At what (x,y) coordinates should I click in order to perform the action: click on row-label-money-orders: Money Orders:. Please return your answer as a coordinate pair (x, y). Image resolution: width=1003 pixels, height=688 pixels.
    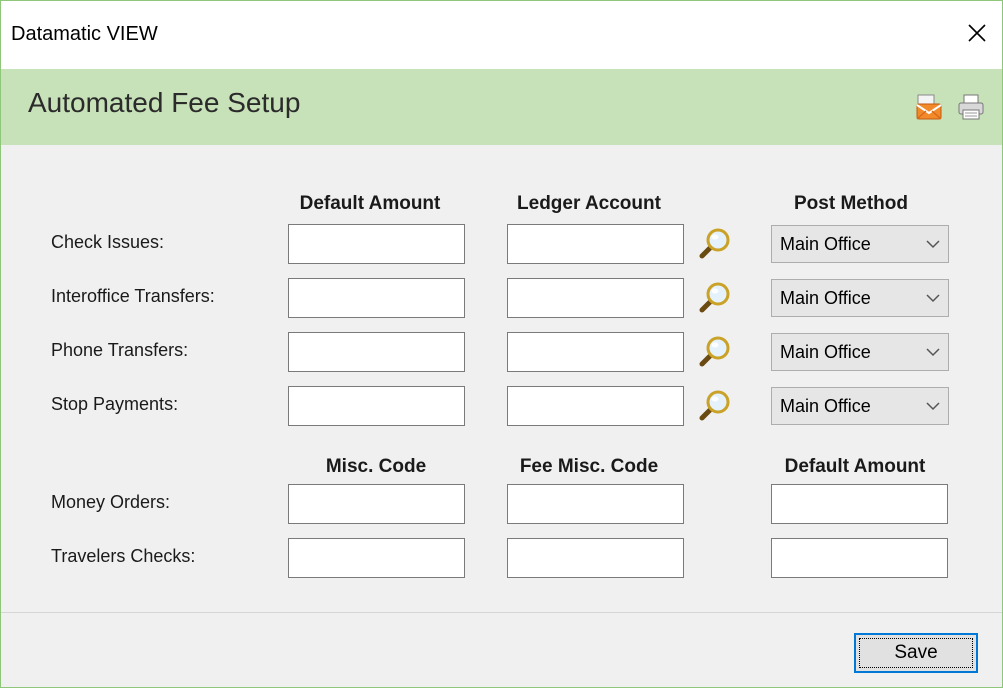
    Looking at the image, I should click on (111, 502).